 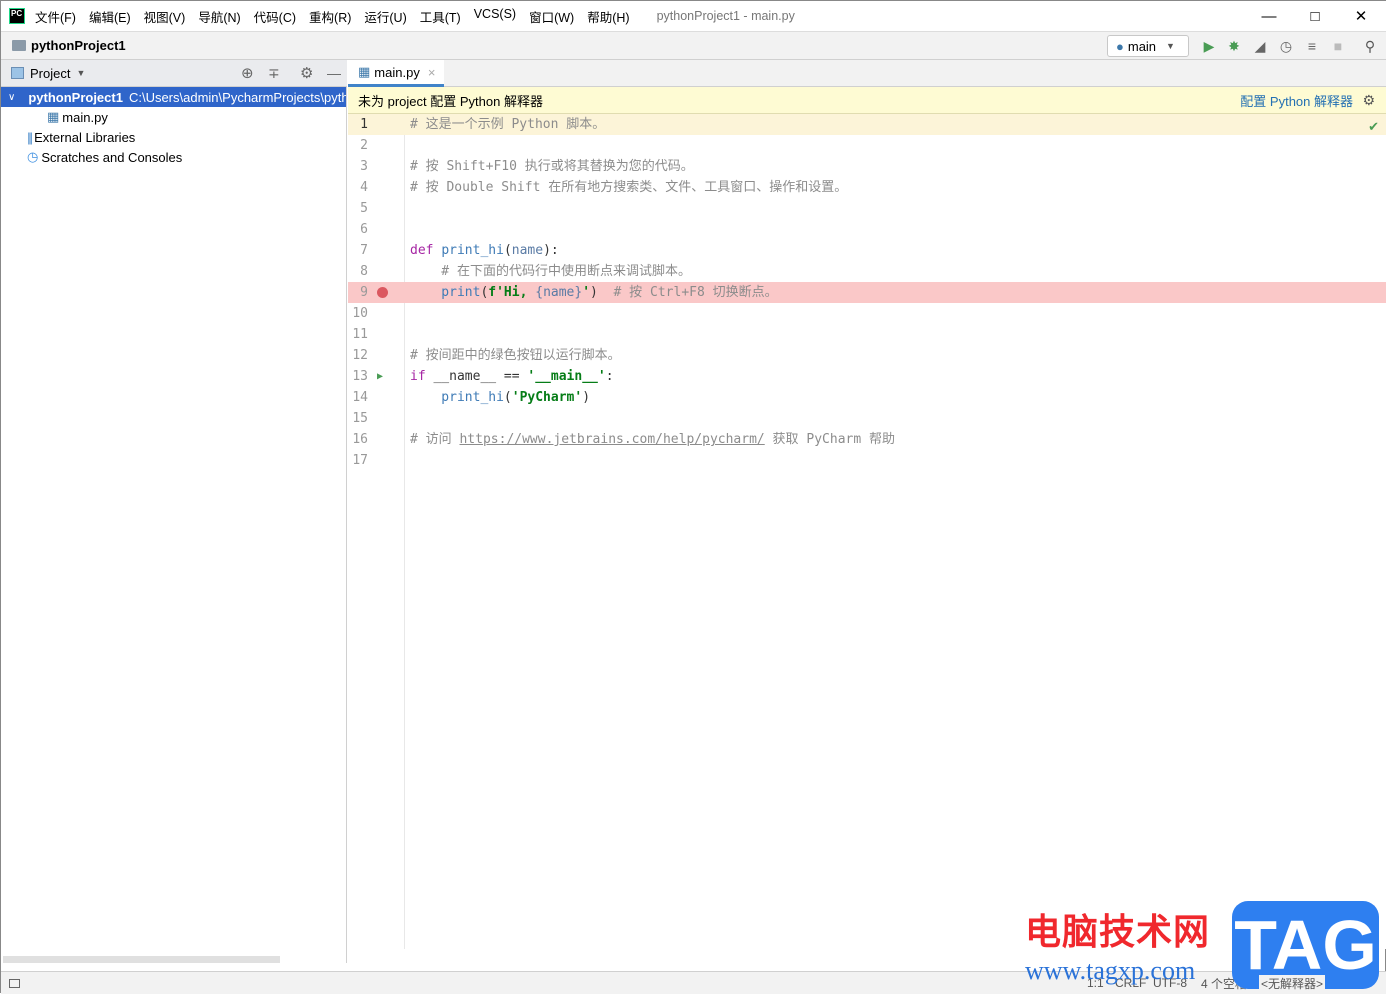 What do you see at coordinates (435, 439) in the screenshot?
I see `code-token: # 访问` at bounding box center [435, 439].